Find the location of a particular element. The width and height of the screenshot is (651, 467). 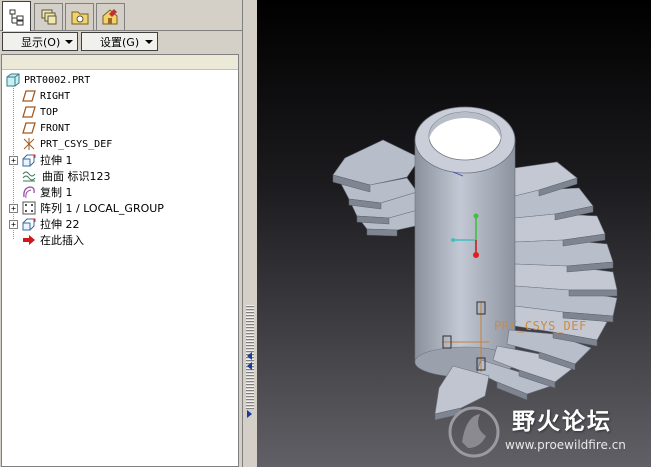

favorites-tab is located at coordinates (110, 16).